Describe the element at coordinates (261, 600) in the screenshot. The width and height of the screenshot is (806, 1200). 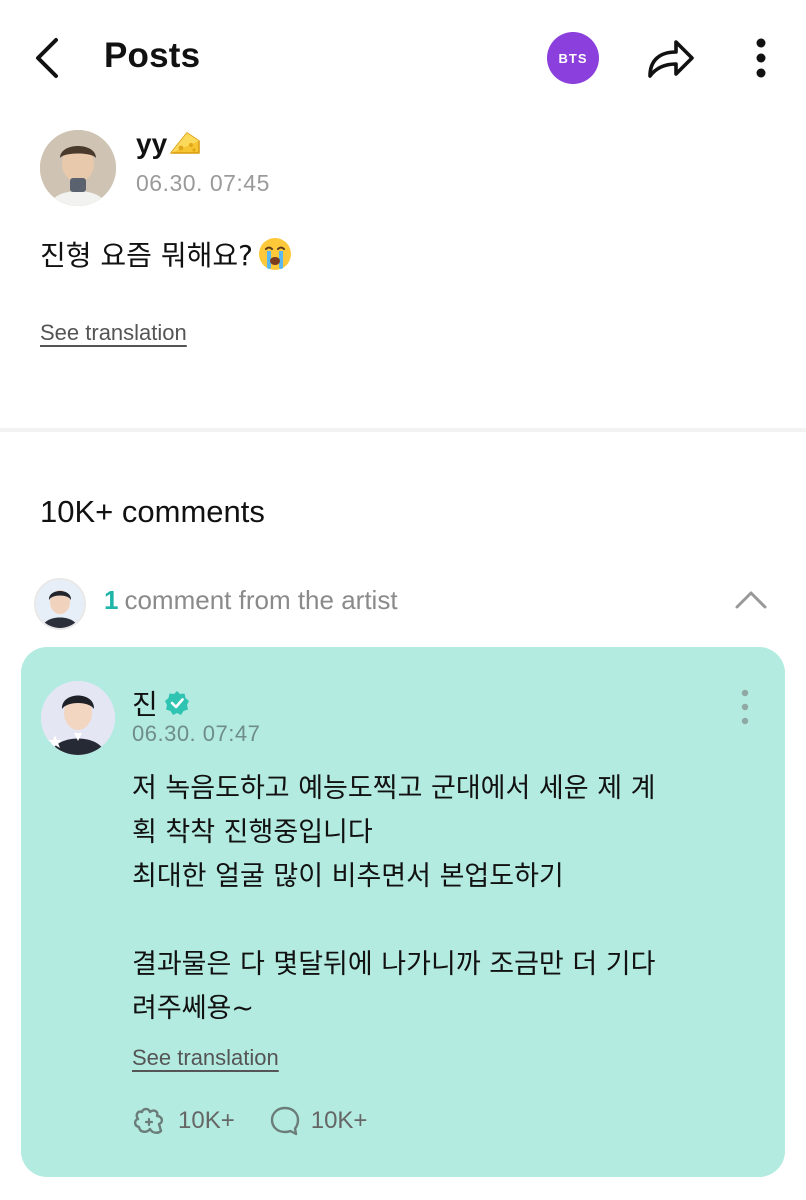
I see `artist-comments-text: comment from the artist` at that location.